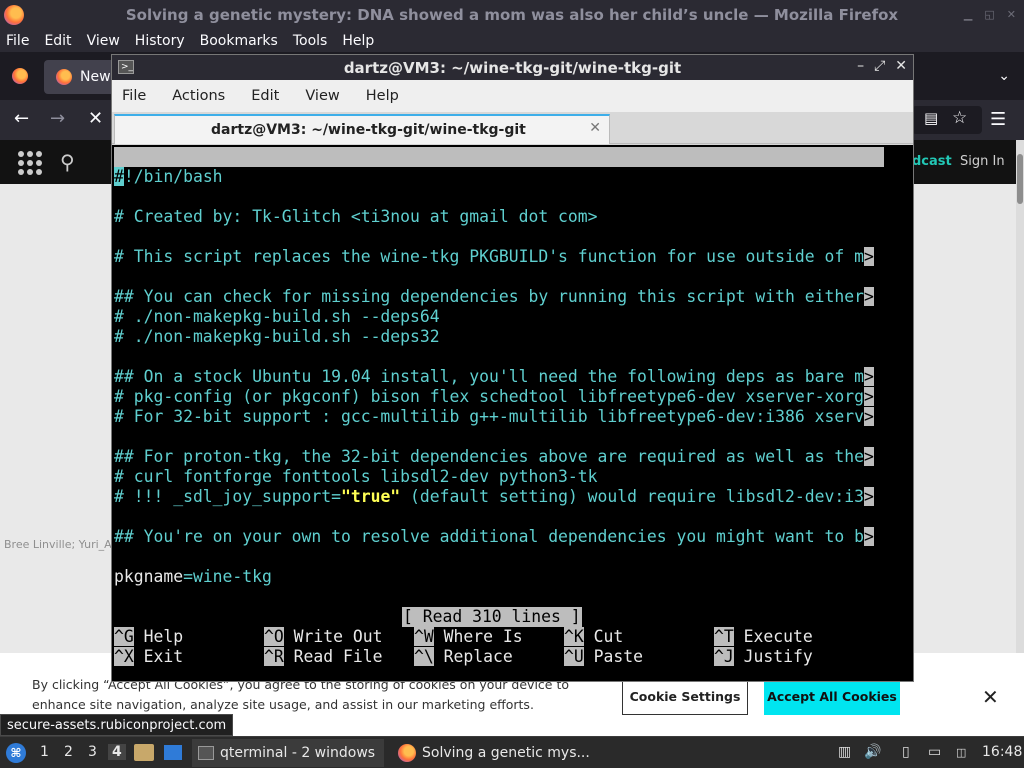 This screenshot has height=768, width=1024. What do you see at coordinates (277, 336) in the screenshot?
I see `code-line: # ./non-makepkg-build.sh --deps32` at bounding box center [277, 336].